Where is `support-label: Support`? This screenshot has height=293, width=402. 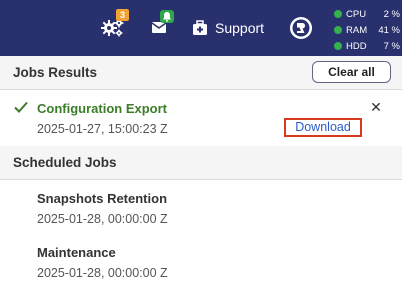 support-label: Support is located at coordinates (240, 28).